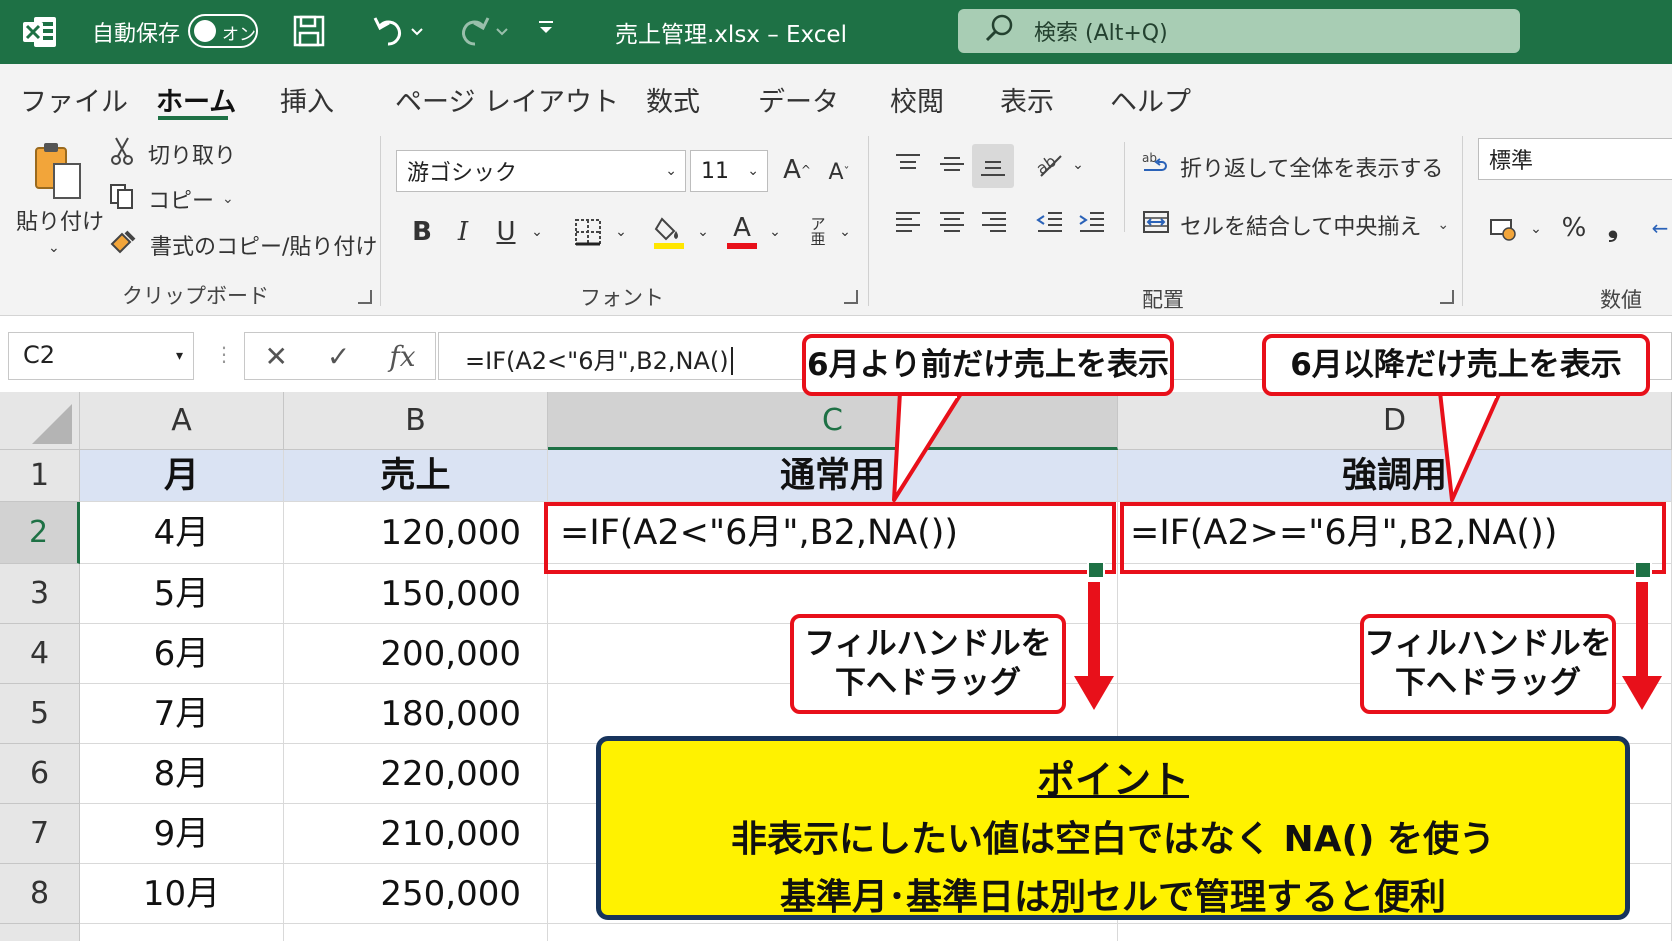 The image size is (1672, 941). What do you see at coordinates (1488, 644) in the screenshot?
I see `drag-hint-d-line1: フィルハンドルを` at bounding box center [1488, 644].